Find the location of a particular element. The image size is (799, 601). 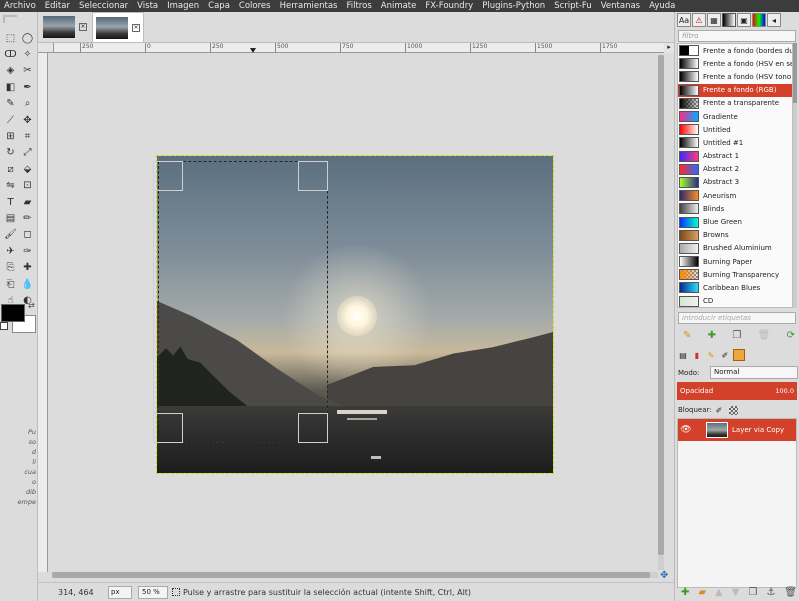

text-tool-icon: T is located at coordinates (10, 202).